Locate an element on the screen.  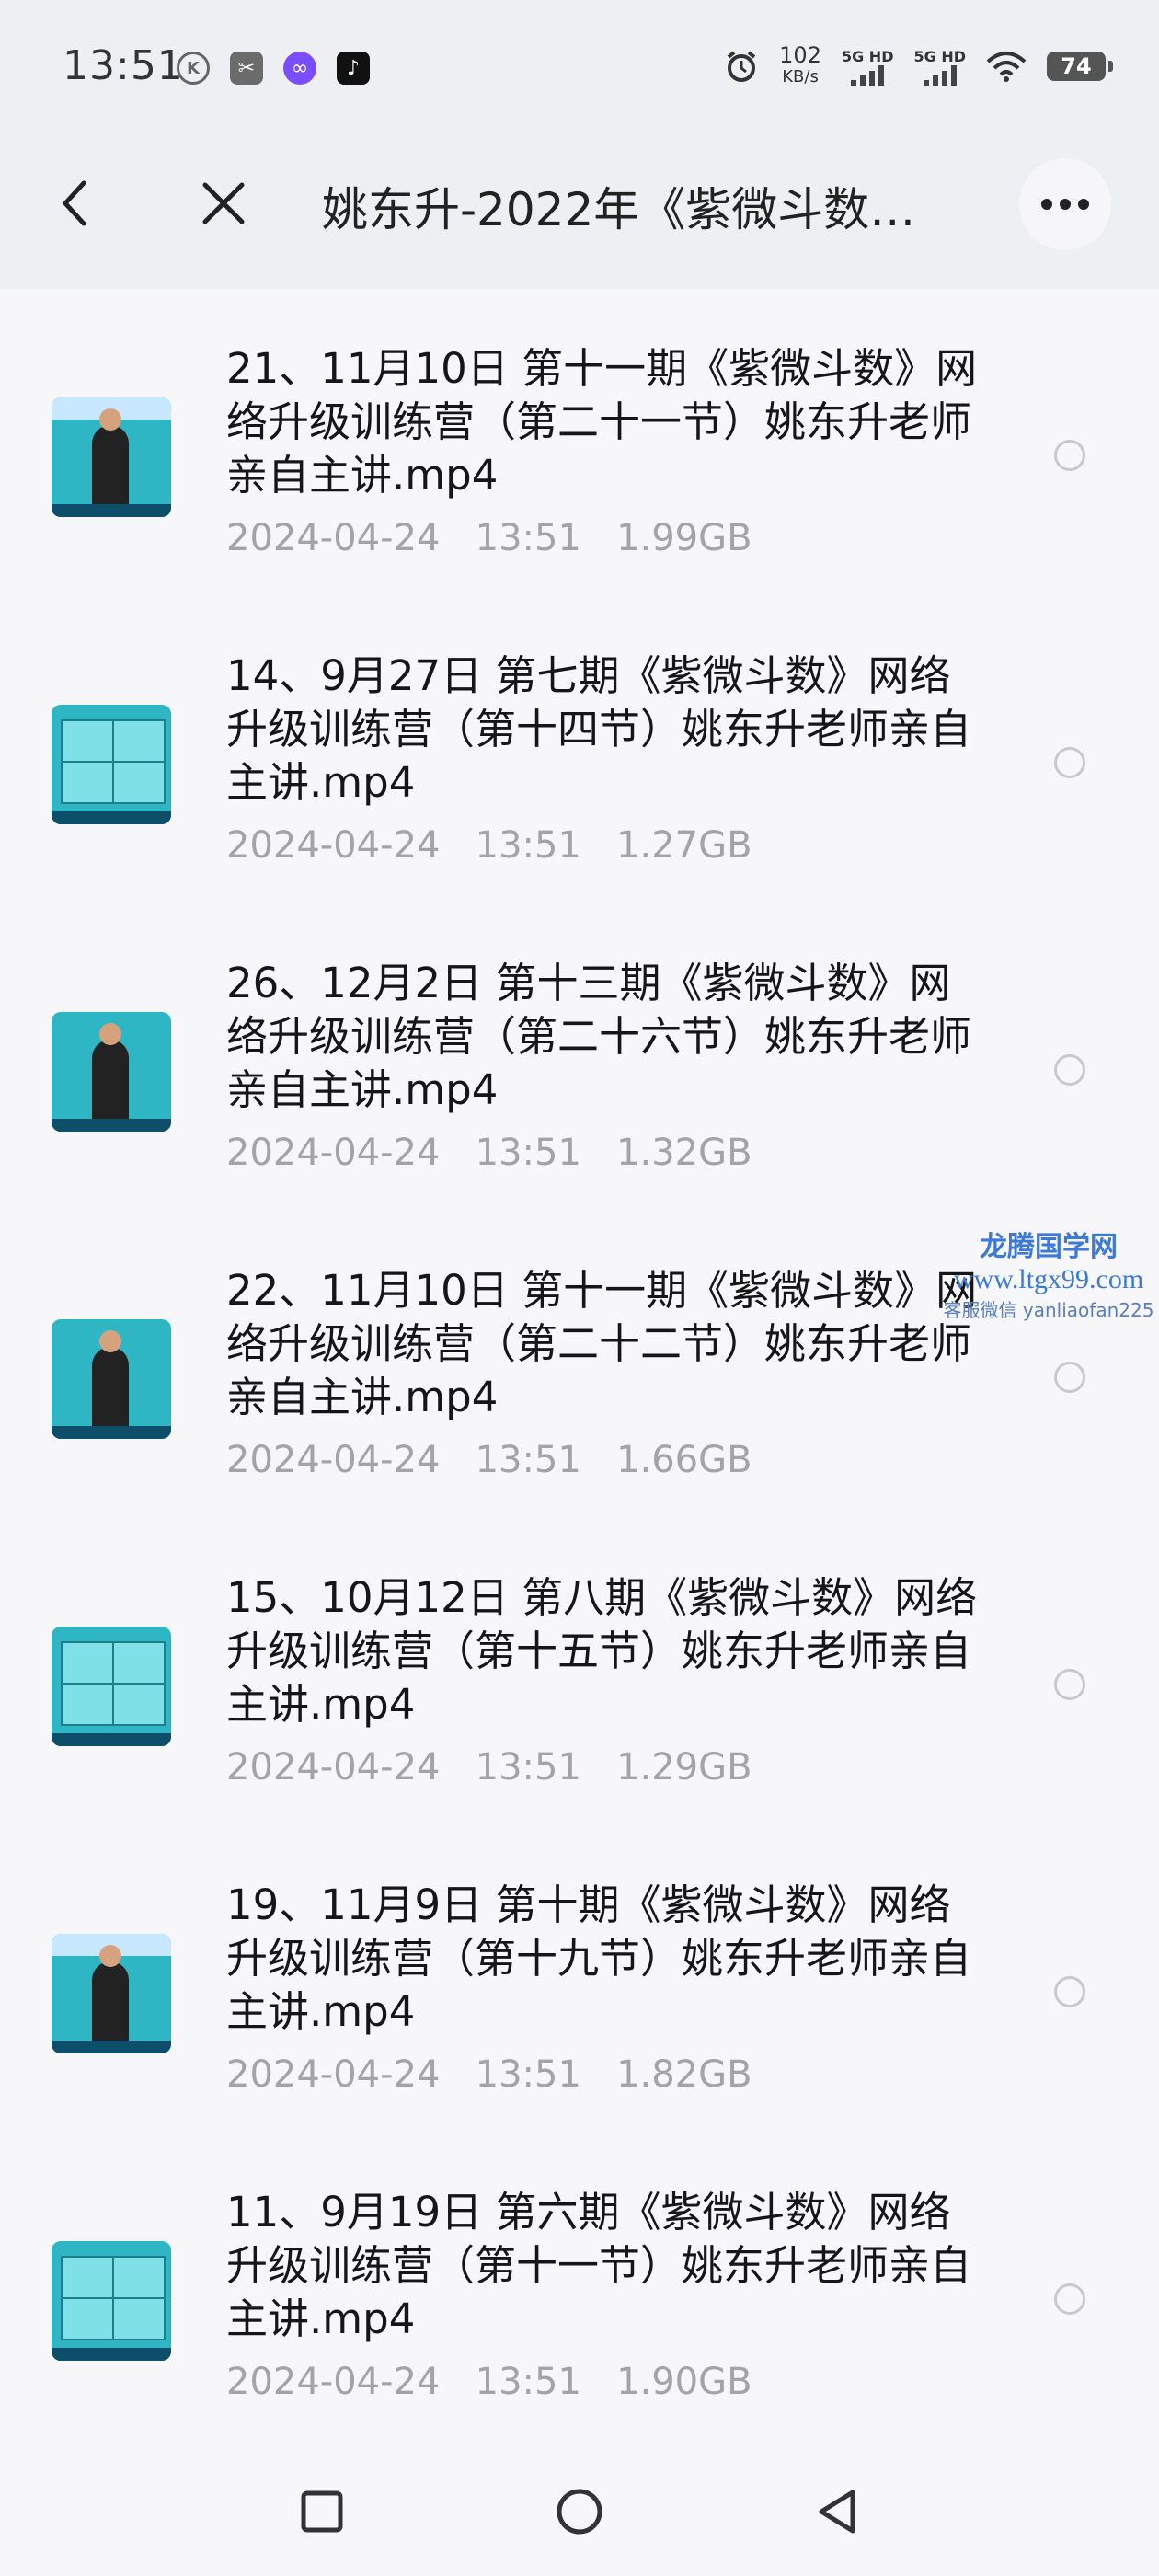
file-meta: 2024-04-24 13:51 1.66GB is located at coordinates (489, 1460).